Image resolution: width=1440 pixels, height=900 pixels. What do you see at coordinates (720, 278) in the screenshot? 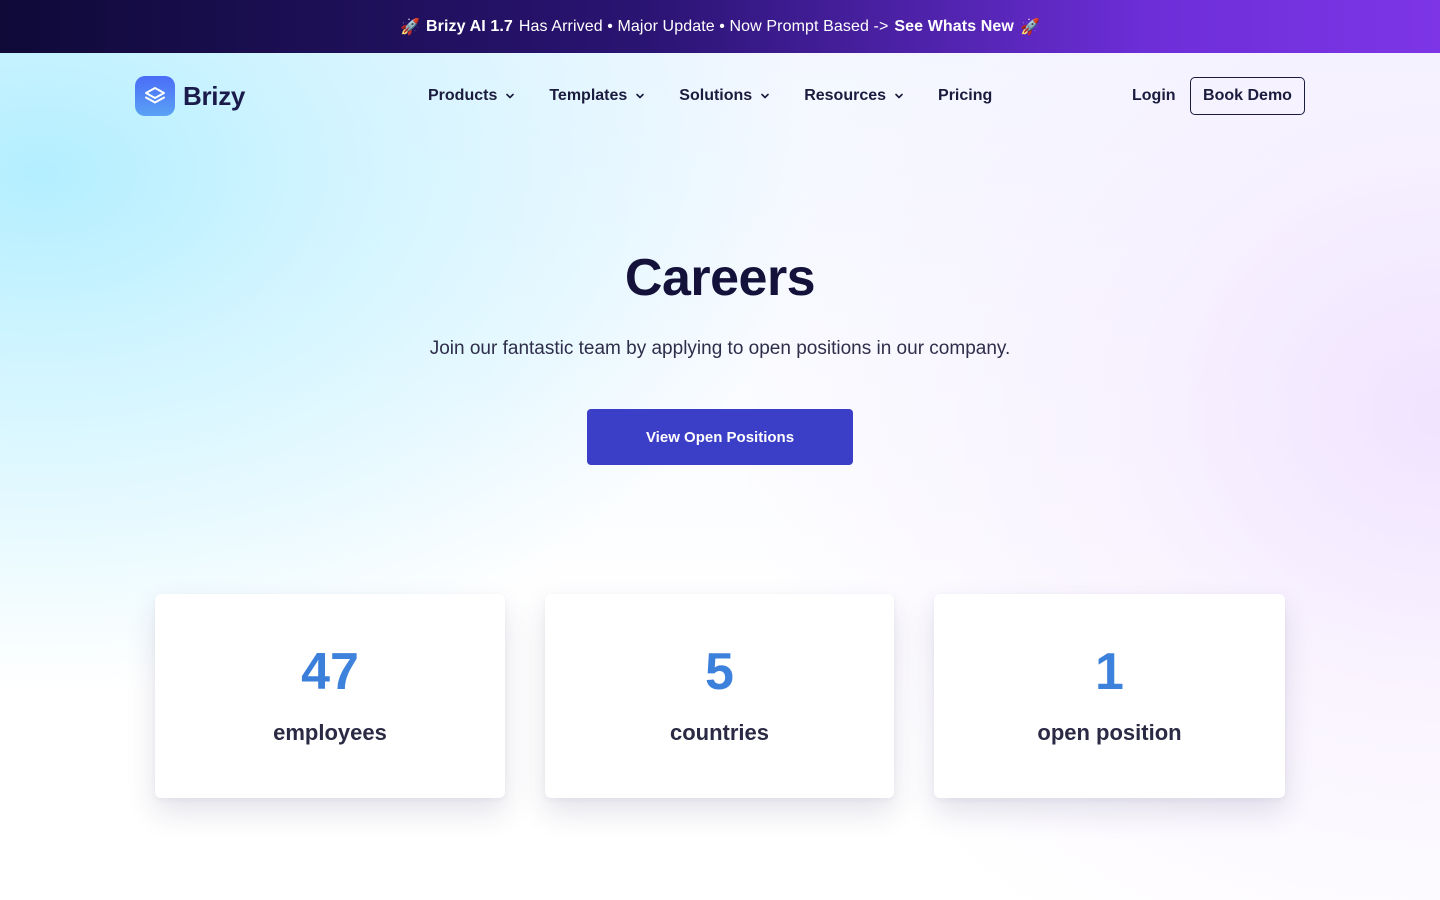
I see `page-title: Careers` at bounding box center [720, 278].